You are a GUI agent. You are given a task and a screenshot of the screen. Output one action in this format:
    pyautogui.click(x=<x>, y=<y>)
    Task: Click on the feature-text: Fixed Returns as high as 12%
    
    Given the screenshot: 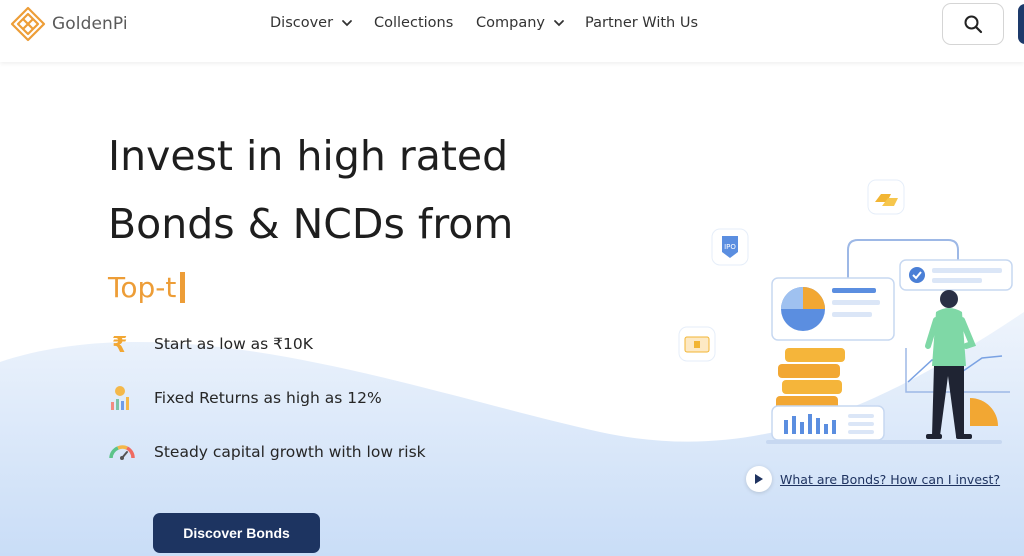 What is the action you would take?
    pyautogui.click(x=268, y=398)
    